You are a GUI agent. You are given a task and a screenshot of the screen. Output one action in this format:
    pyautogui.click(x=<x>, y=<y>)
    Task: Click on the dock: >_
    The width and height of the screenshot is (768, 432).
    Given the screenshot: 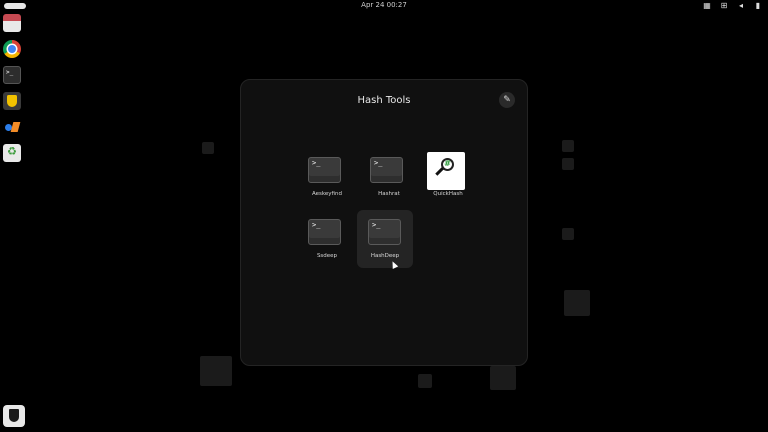 What is the action you would take?
    pyautogui.click(x=13, y=92)
    